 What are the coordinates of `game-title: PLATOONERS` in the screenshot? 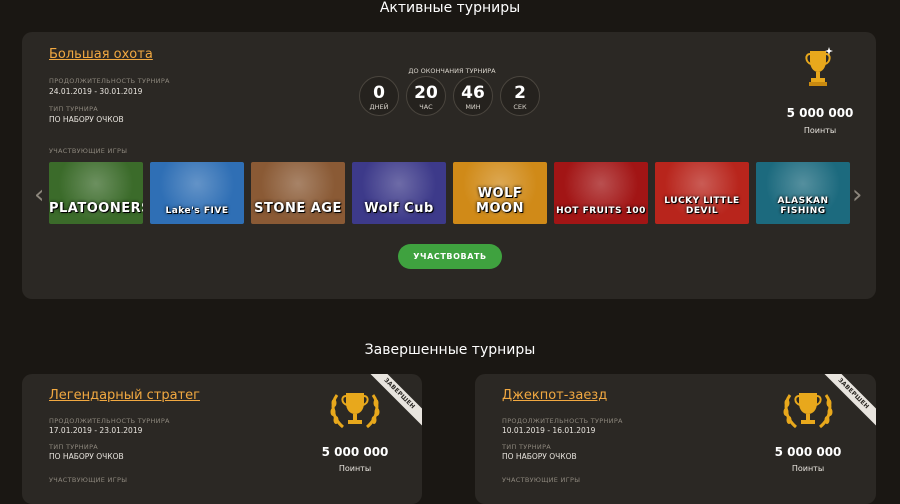 It's located at (96, 208).